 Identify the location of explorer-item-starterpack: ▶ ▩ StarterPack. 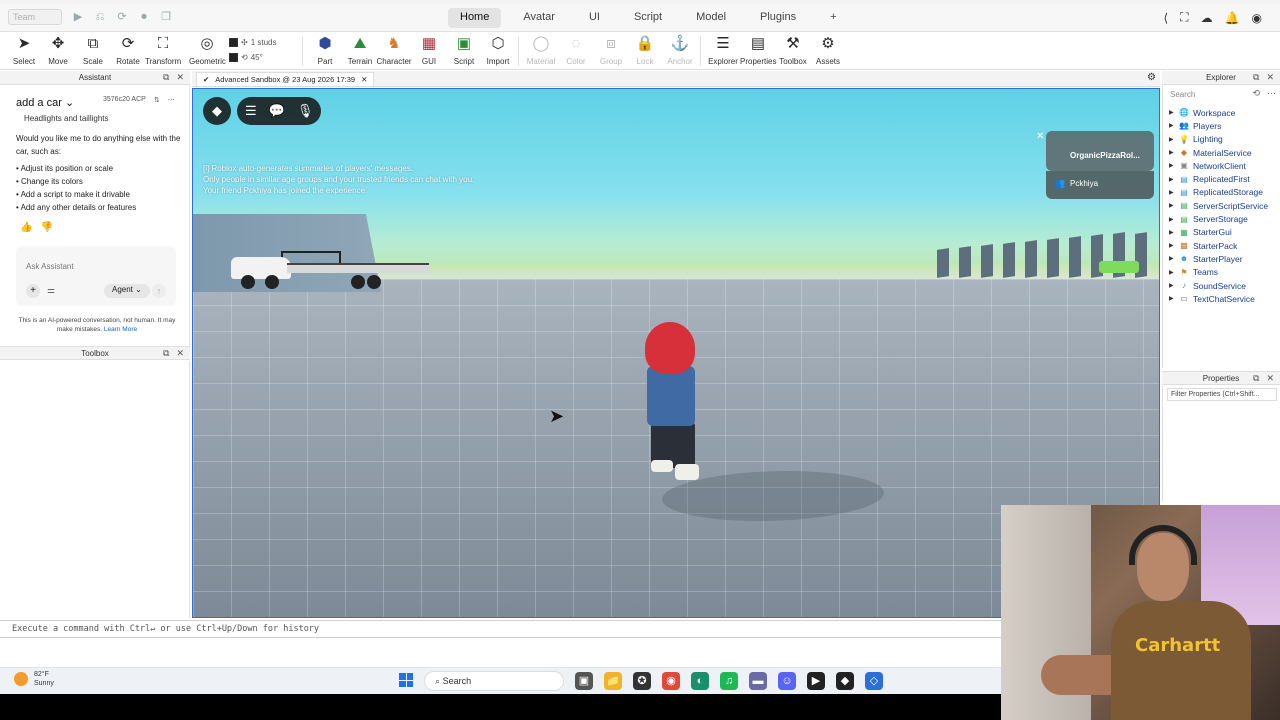
(1218, 245).